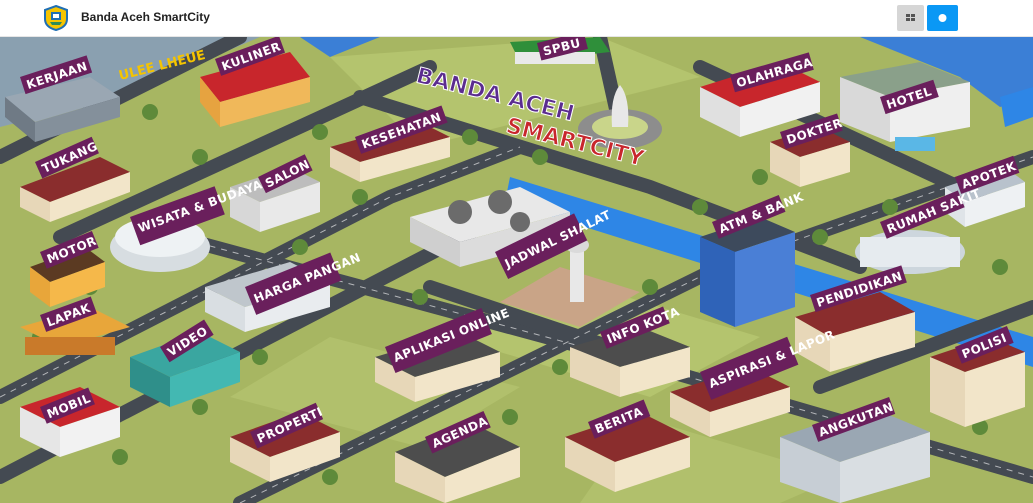  I want to click on top-bar: Banda Aceh SmartCity, so click(516, 18).